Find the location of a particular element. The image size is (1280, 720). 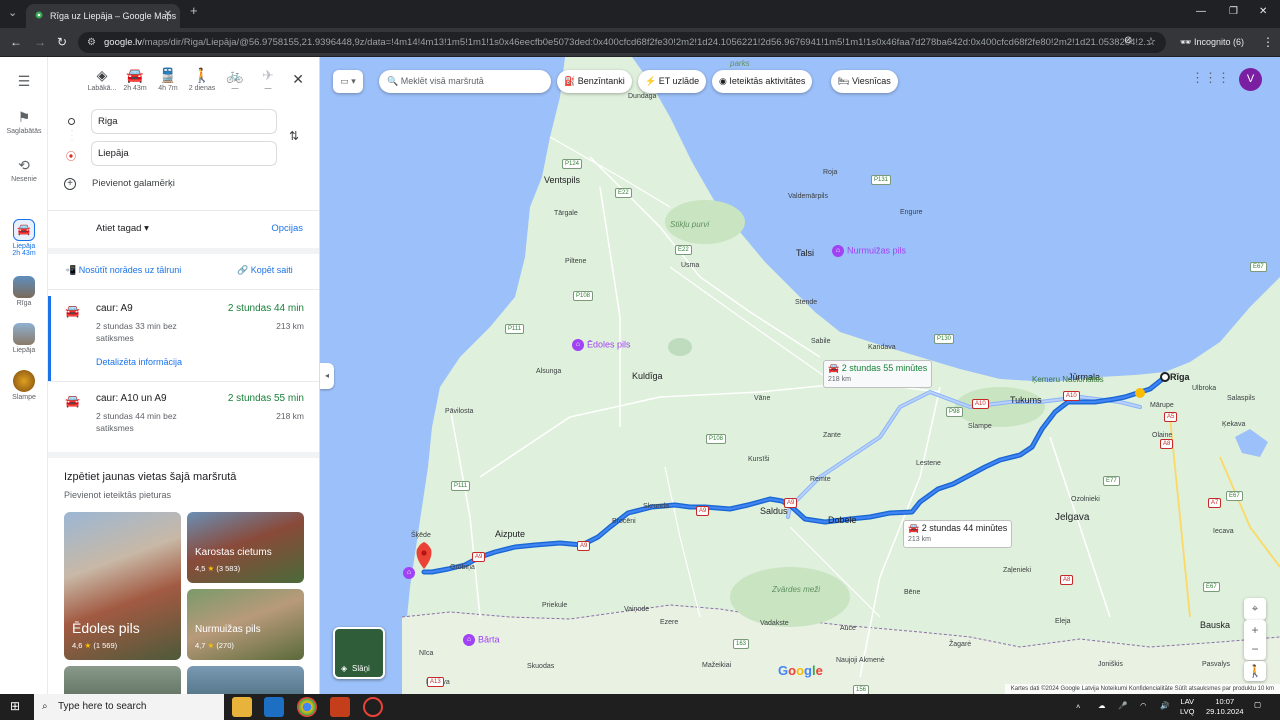

windows-start-icon: ⊞ is located at coordinates (15, 706).